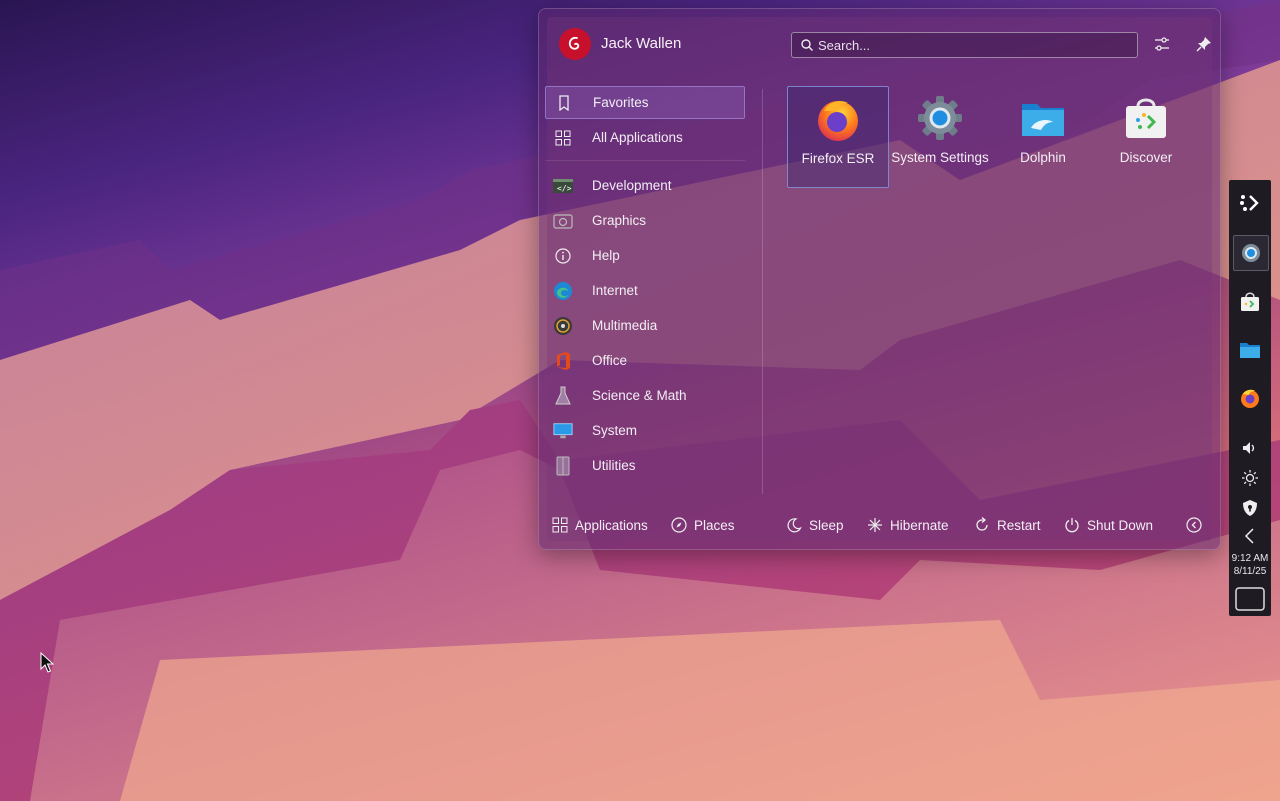 Image resolution: width=1280 pixels, height=801 pixels. What do you see at coordinates (807, 45) in the screenshot?
I see `search-icon` at bounding box center [807, 45].